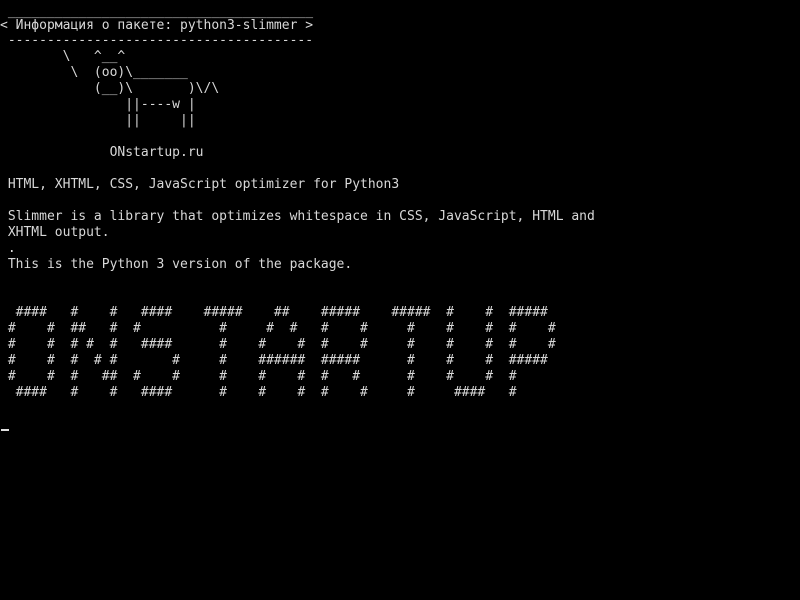  Describe the element at coordinates (278, 328) in the screenshot. I see `banner-line: # # ## # # # # # # # # # # # #` at that location.